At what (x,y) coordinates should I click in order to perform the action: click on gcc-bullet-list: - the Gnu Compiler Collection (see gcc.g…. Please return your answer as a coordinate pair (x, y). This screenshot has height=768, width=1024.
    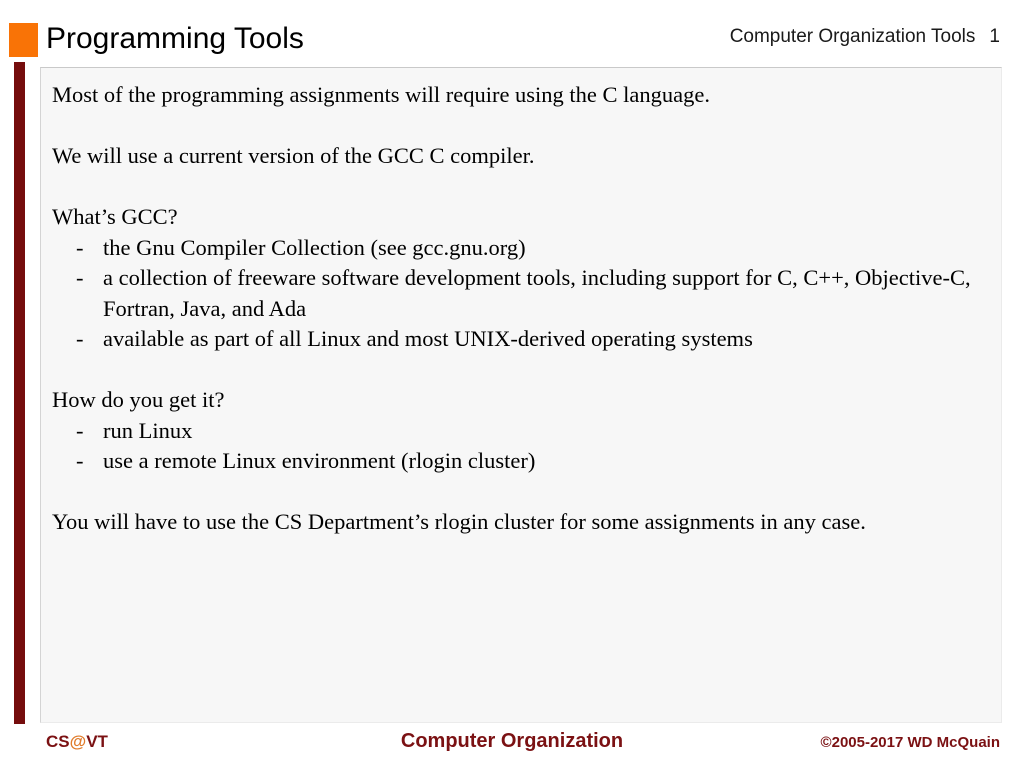
    Looking at the image, I should click on (522, 294).